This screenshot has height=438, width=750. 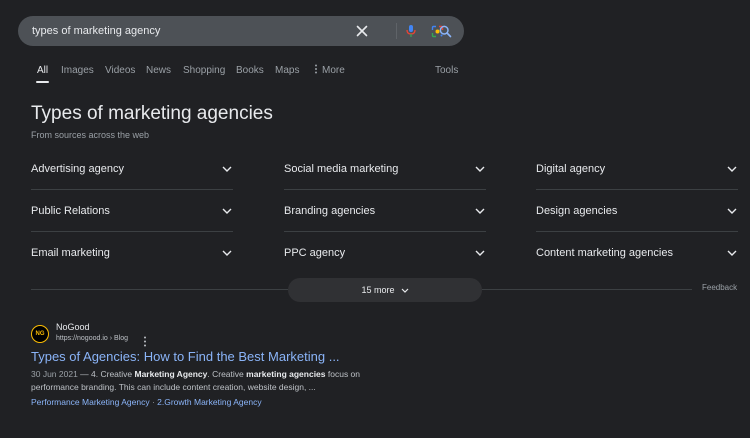 What do you see at coordinates (92, 338) in the screenshot?
I see `site-url: https://nogood.io › Blog` at bounding box center [92, 338].